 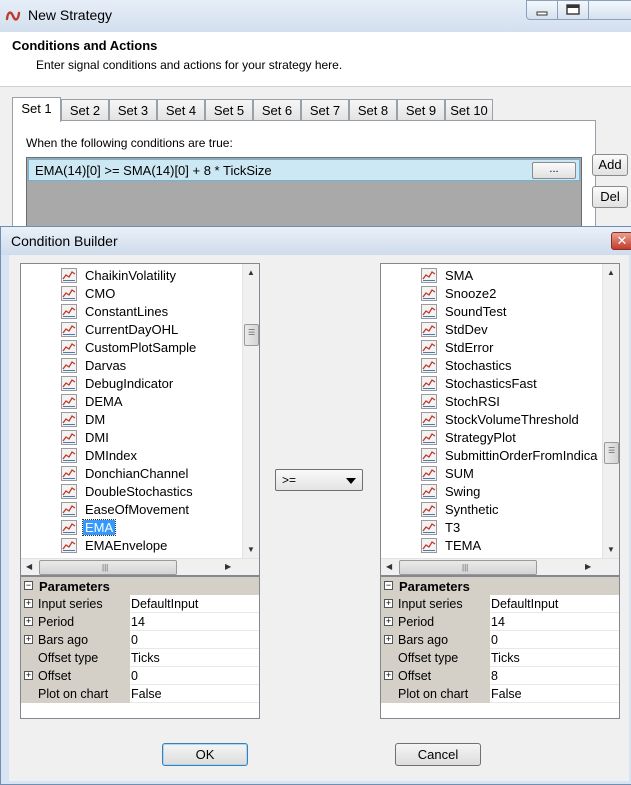 I want to click on tab-set-3: Set 3, so click(x=133, y=110).